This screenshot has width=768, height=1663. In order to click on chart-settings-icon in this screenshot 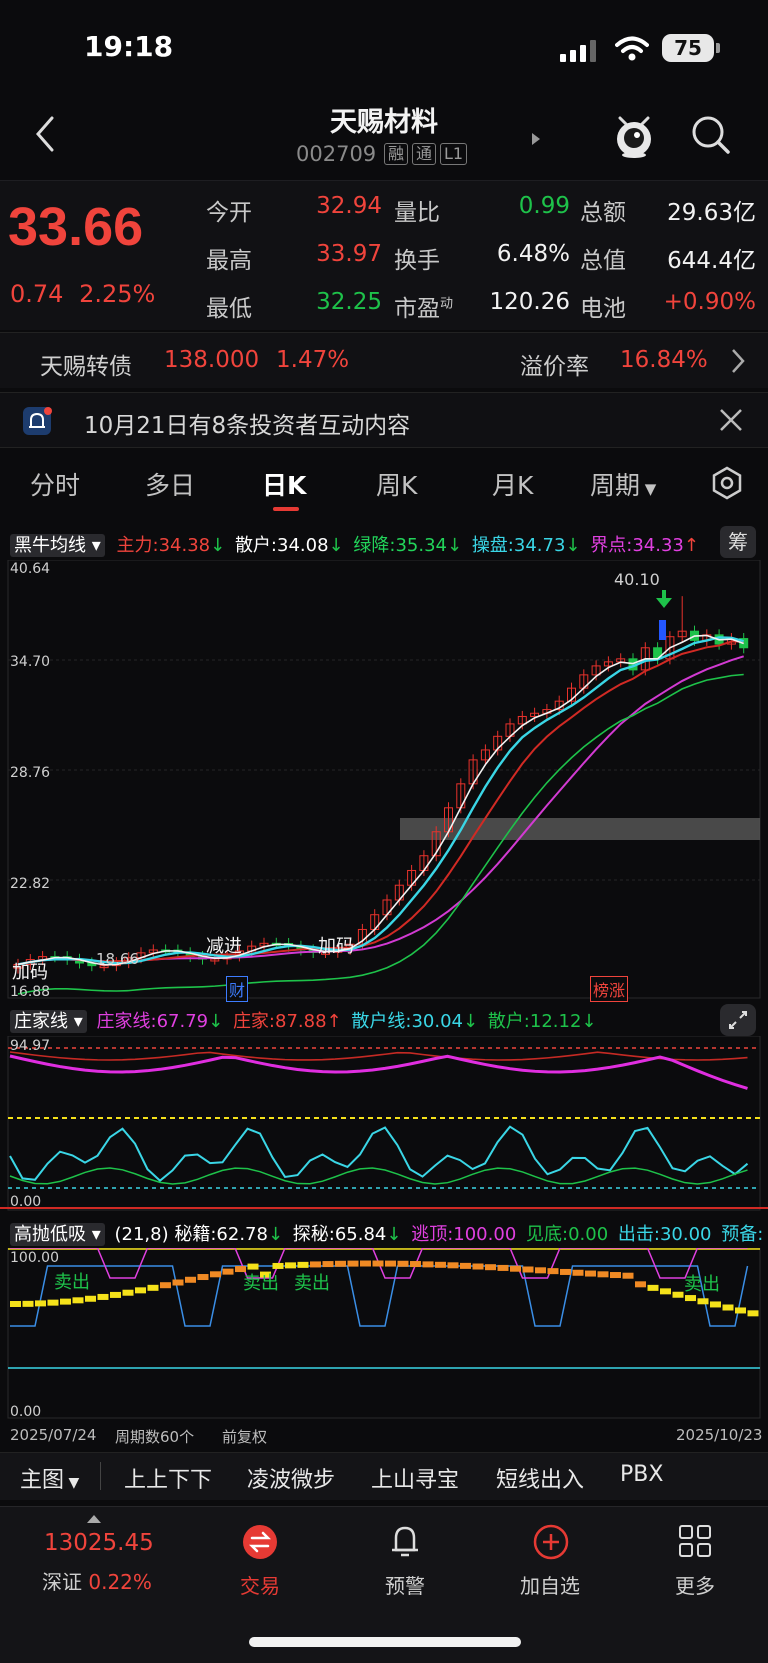, I will do `click(727, 483)`.